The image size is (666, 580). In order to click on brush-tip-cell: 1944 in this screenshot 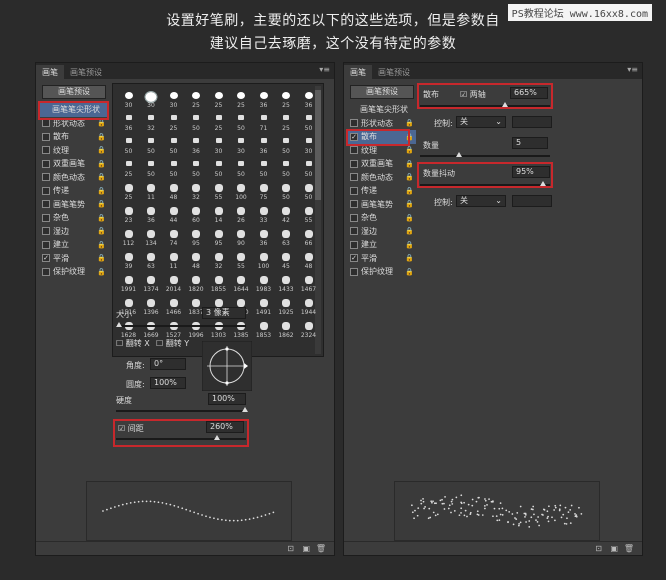, I will do `click(308, 304)`.